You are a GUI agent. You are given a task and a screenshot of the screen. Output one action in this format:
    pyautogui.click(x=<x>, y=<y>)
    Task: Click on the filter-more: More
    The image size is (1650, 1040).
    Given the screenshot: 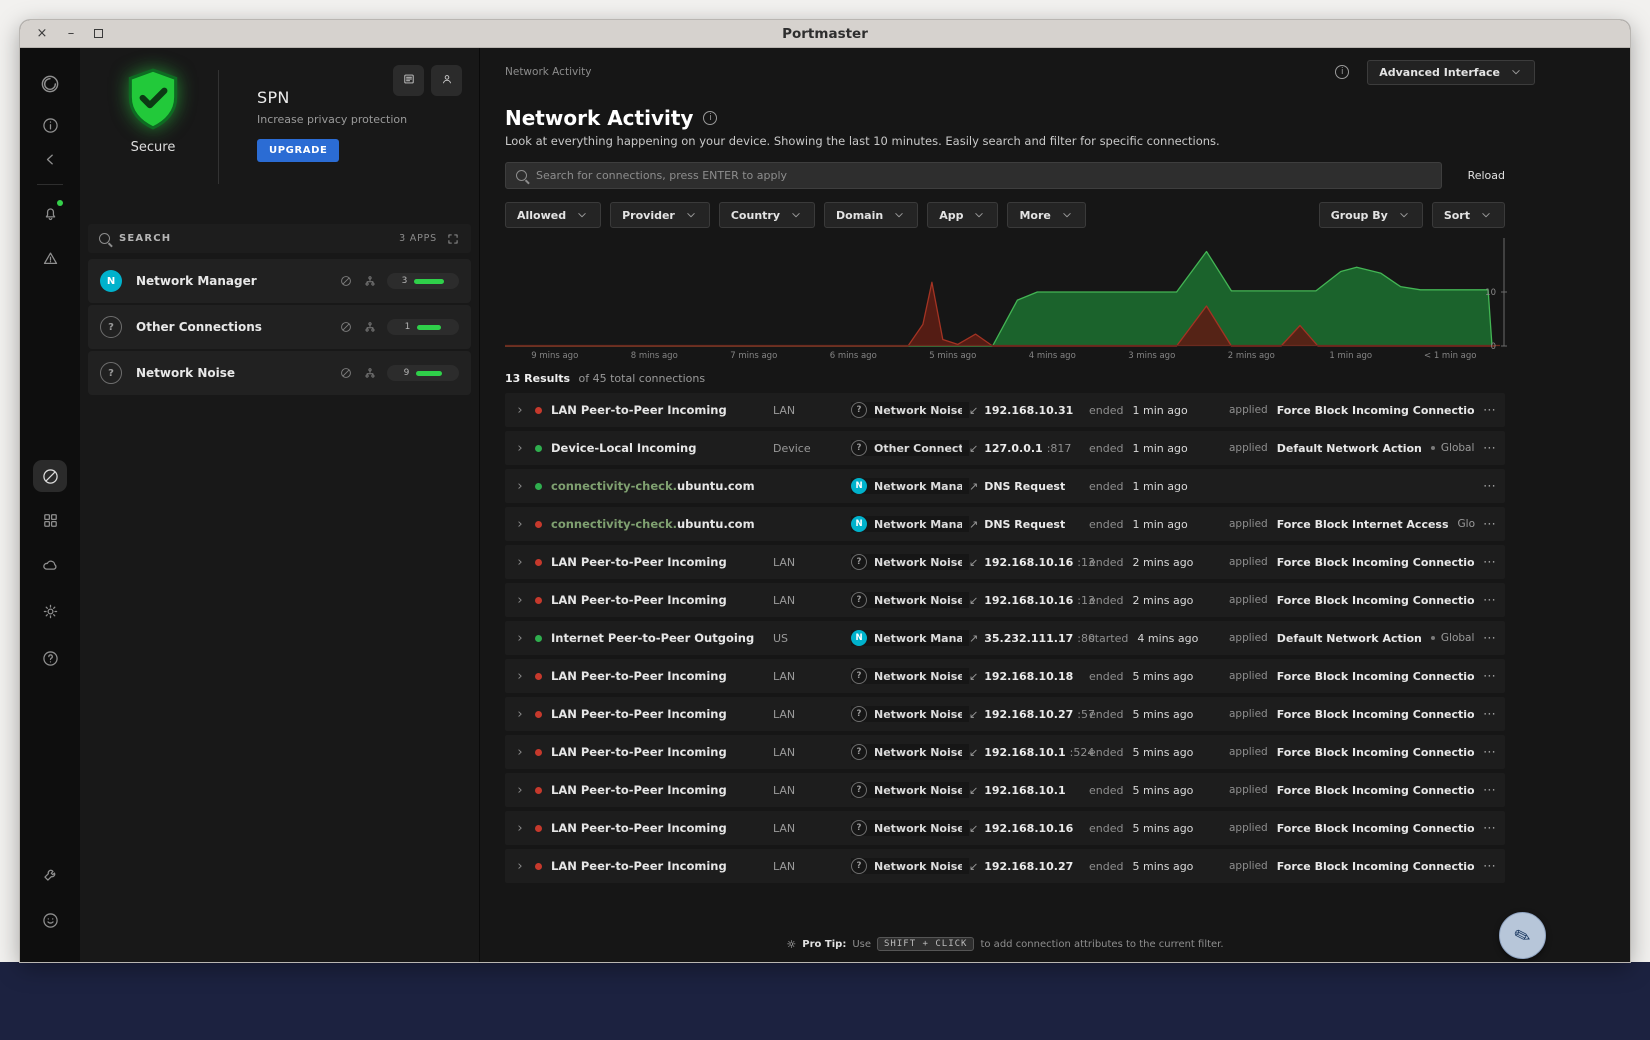 What is the action you would take?
    pyautogui.click(x=1046, y=215)
    